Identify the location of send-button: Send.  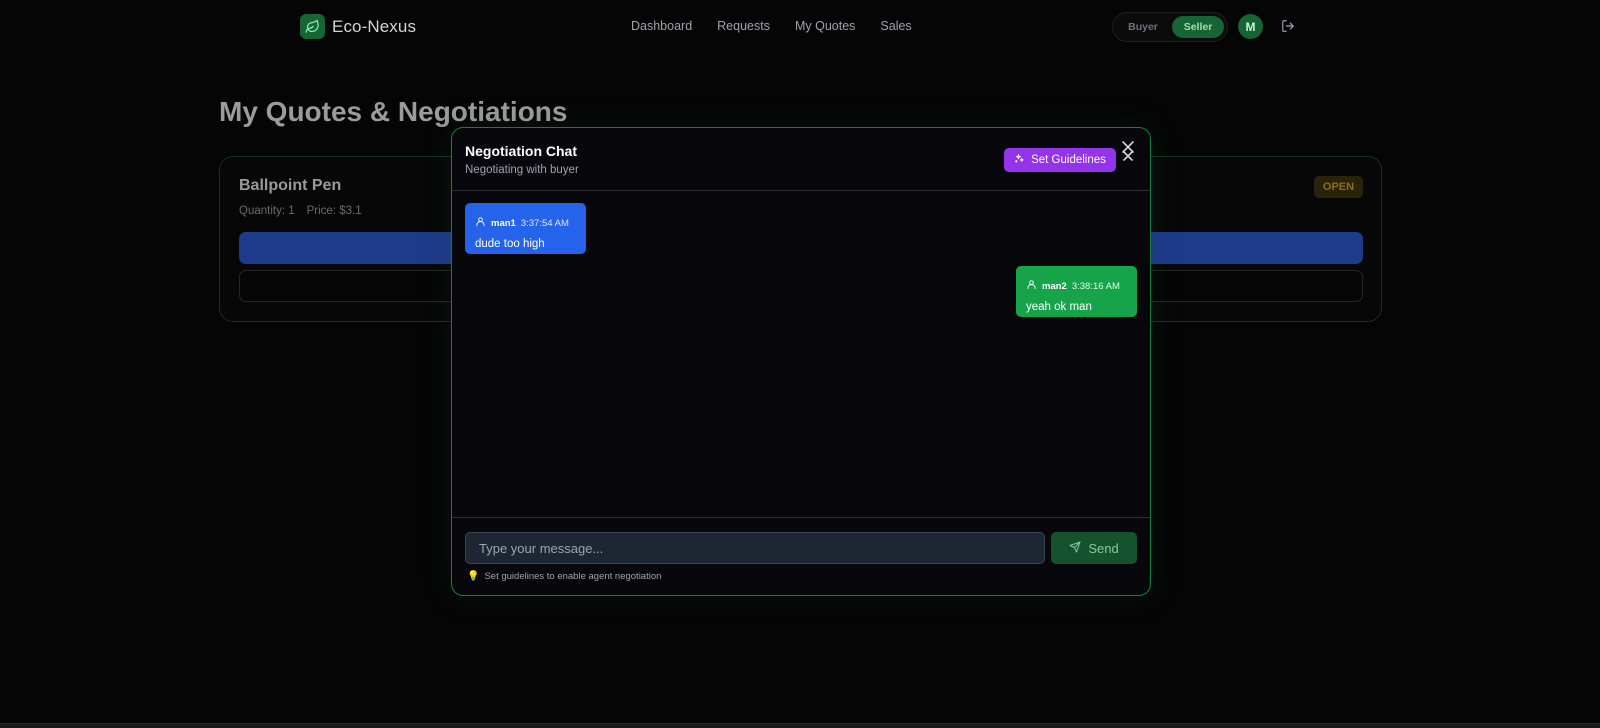
(1094, 548).